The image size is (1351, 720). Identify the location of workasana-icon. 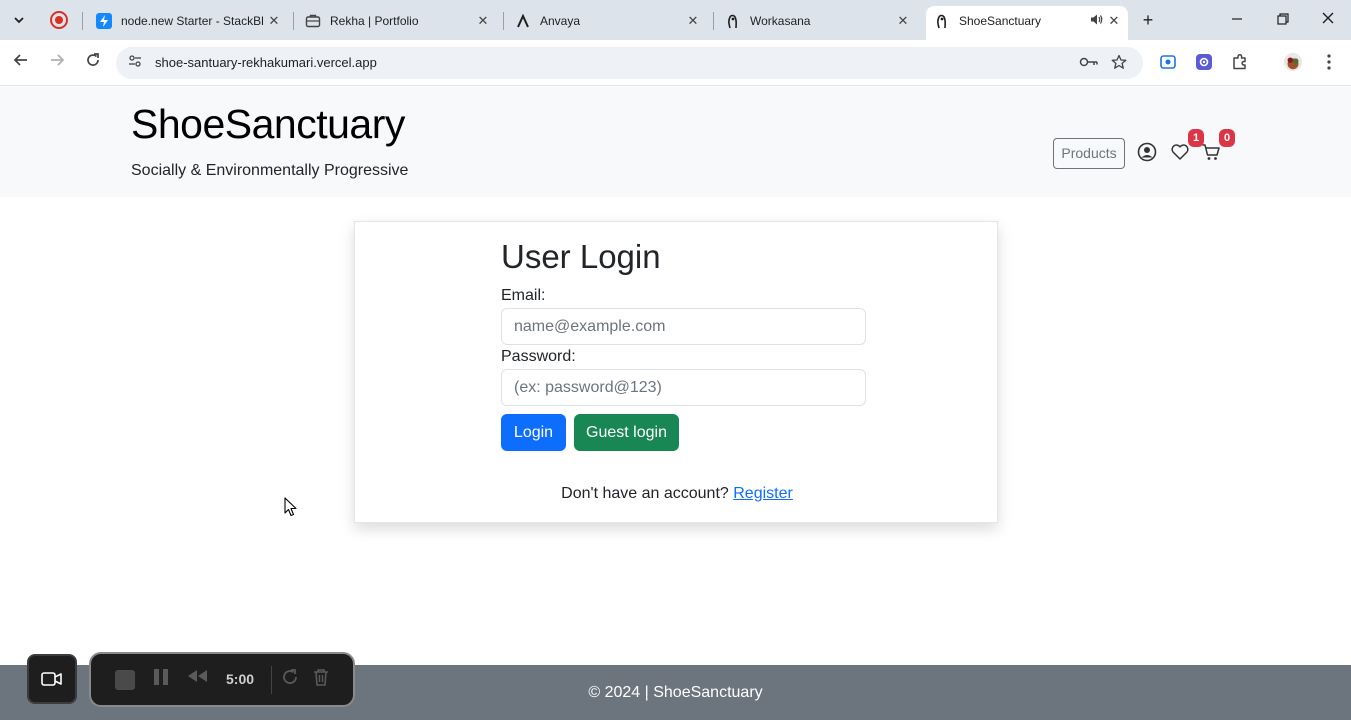
(733, 21).